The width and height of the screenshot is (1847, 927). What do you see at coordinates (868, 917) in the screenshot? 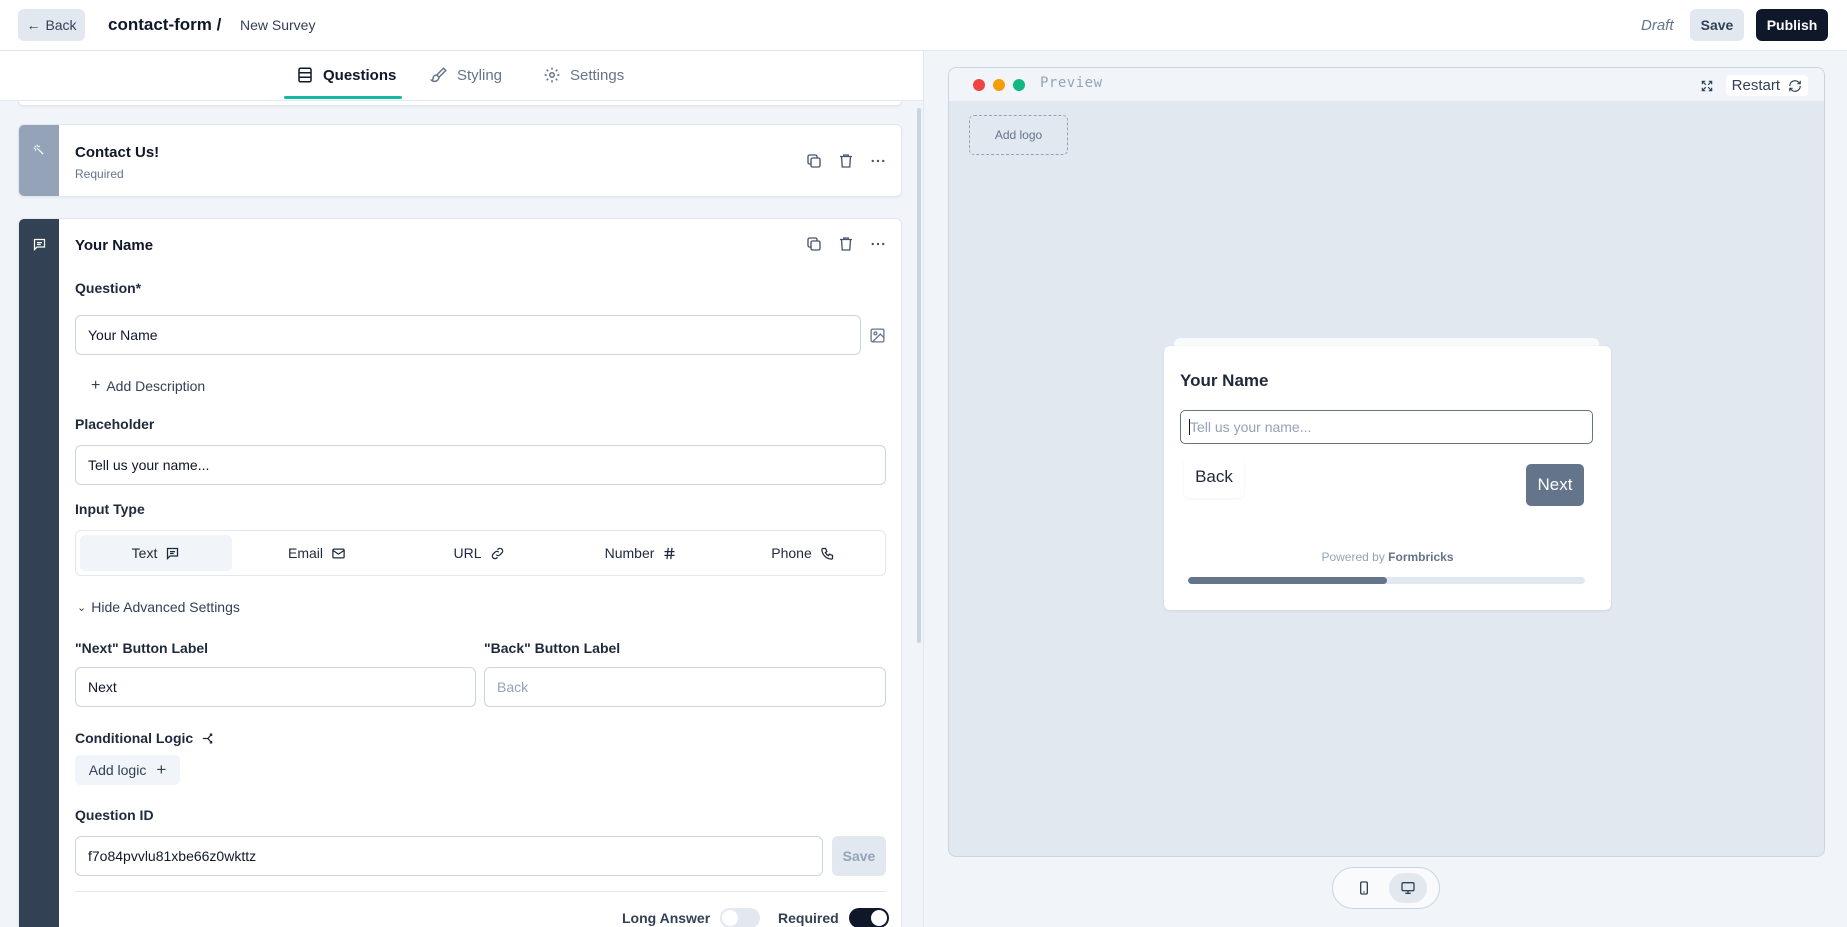
I see `required-switch` at bounding box center [868, 917].